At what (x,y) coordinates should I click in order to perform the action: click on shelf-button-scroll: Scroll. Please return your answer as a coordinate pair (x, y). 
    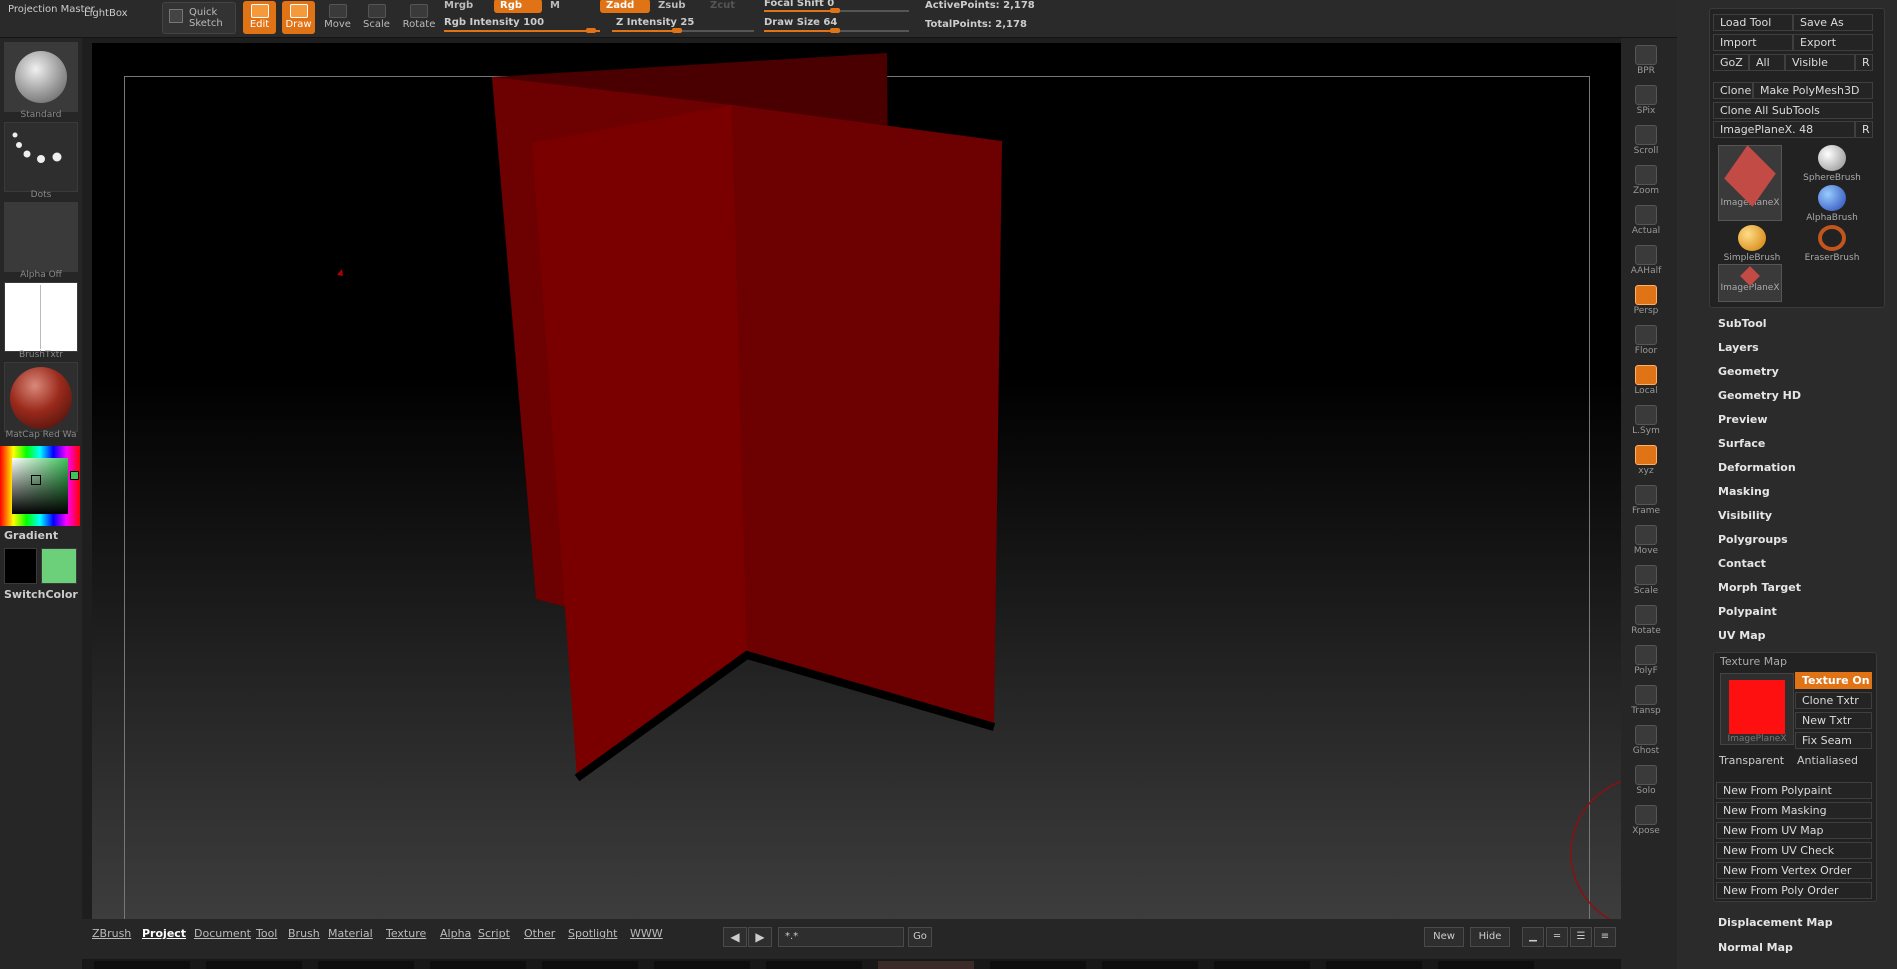
    Looking at the image, I should click on (1646, 140).